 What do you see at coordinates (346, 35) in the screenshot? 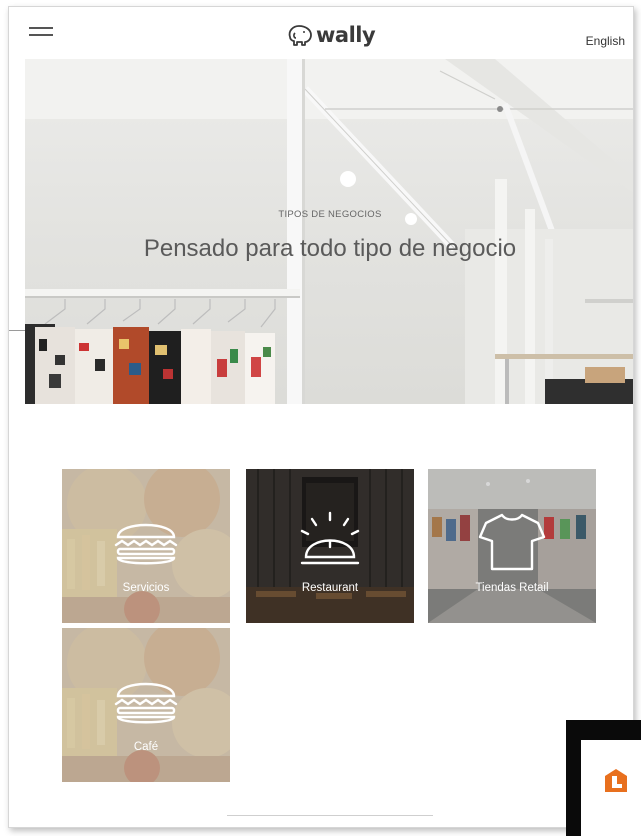
I see `logo-text: wally` at bounding box center [346, 35].